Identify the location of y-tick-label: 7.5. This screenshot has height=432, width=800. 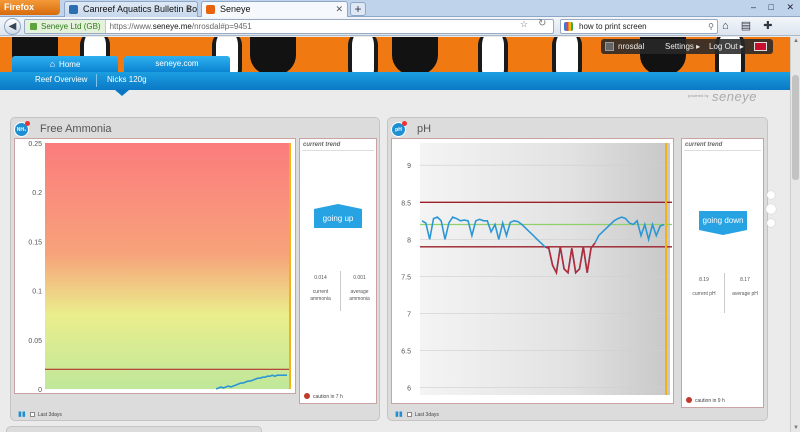
(406, 277).